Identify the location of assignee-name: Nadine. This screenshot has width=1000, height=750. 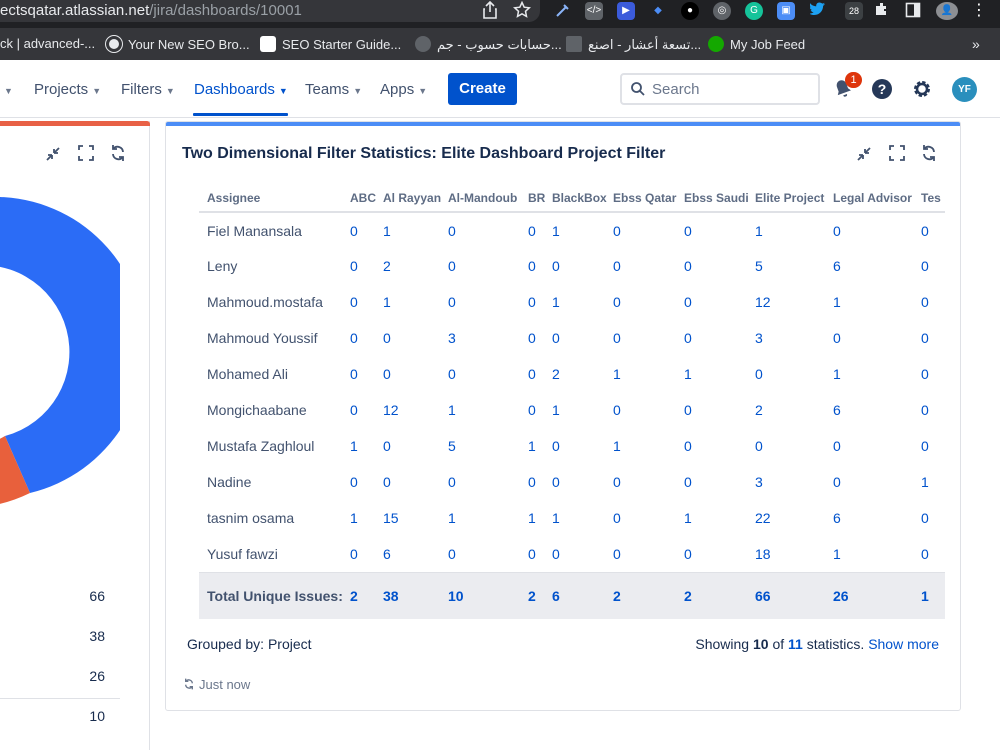
(274, 482).